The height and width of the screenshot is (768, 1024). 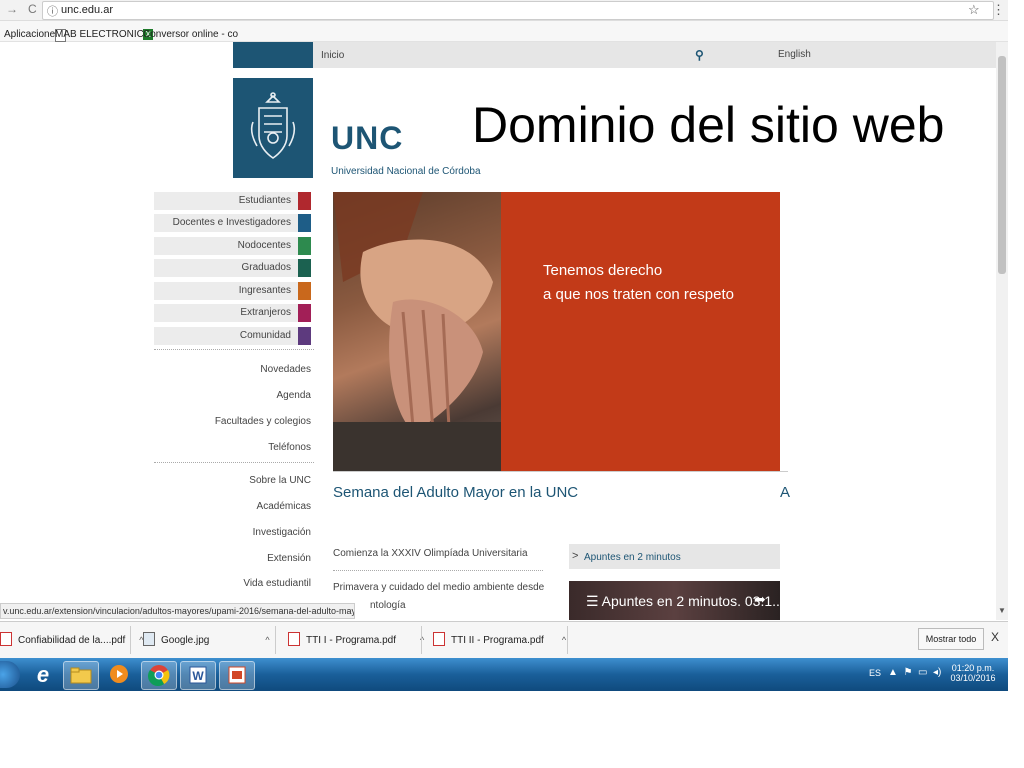 I want to click on word-icon: W, so click(x=198, y=675).